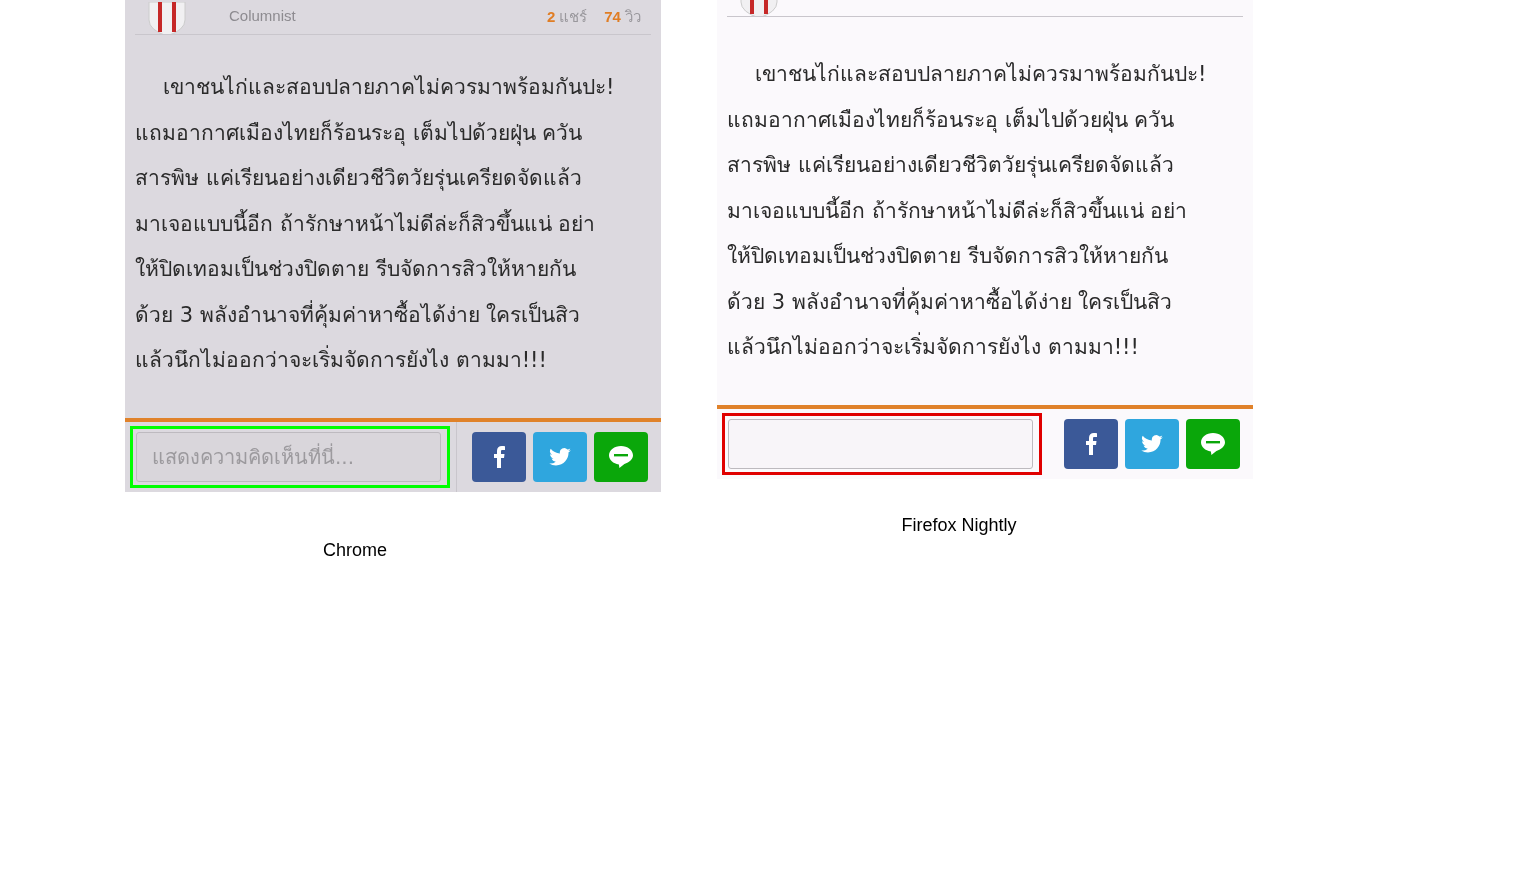 Image resolution: width=1539 pixels, height=887 pixels. Describe the element at coordinates (593, 17) in the screenshot. I see `share-view-stats: 2 แชร์ 74 วิว` at that location.